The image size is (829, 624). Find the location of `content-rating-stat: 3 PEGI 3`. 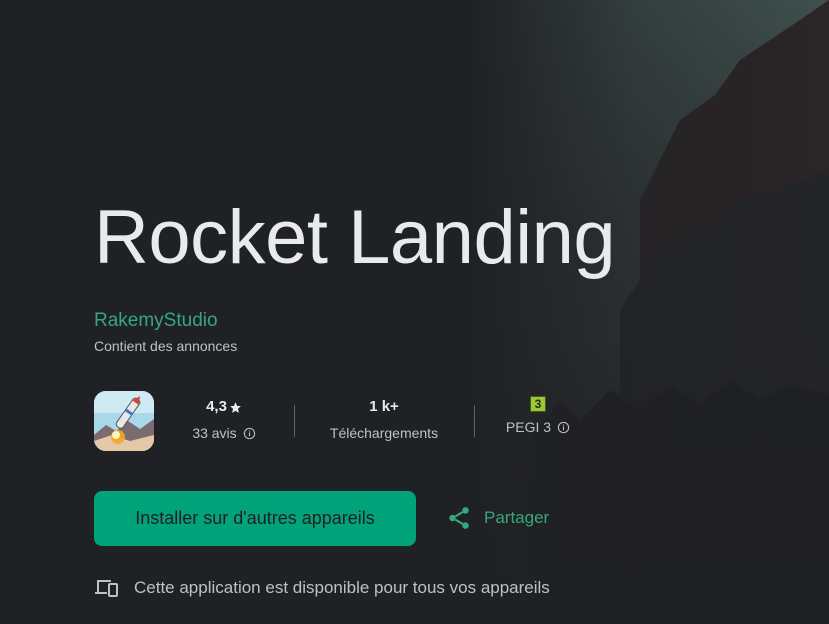

content-rating-stat: 3 PEGI 3 is located at coordinates (538, 416).